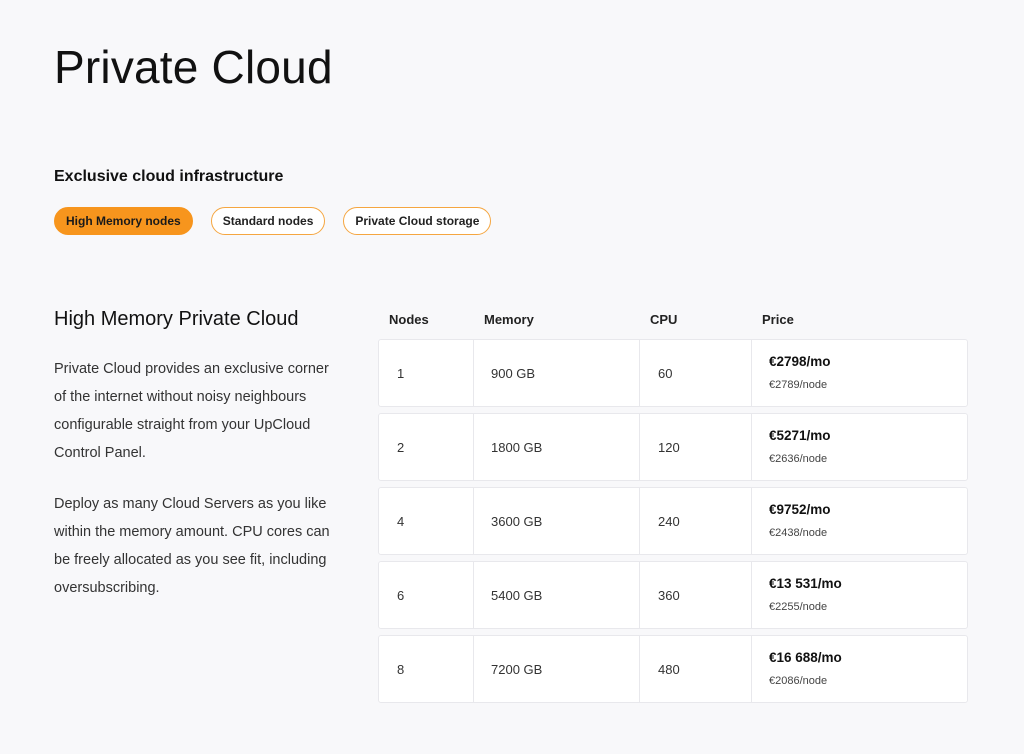 This screenshot has width=1024, height=754. I want to click on table-row: 1 900 GB 60 €2798/mo €2789/node, so click(673, 373).